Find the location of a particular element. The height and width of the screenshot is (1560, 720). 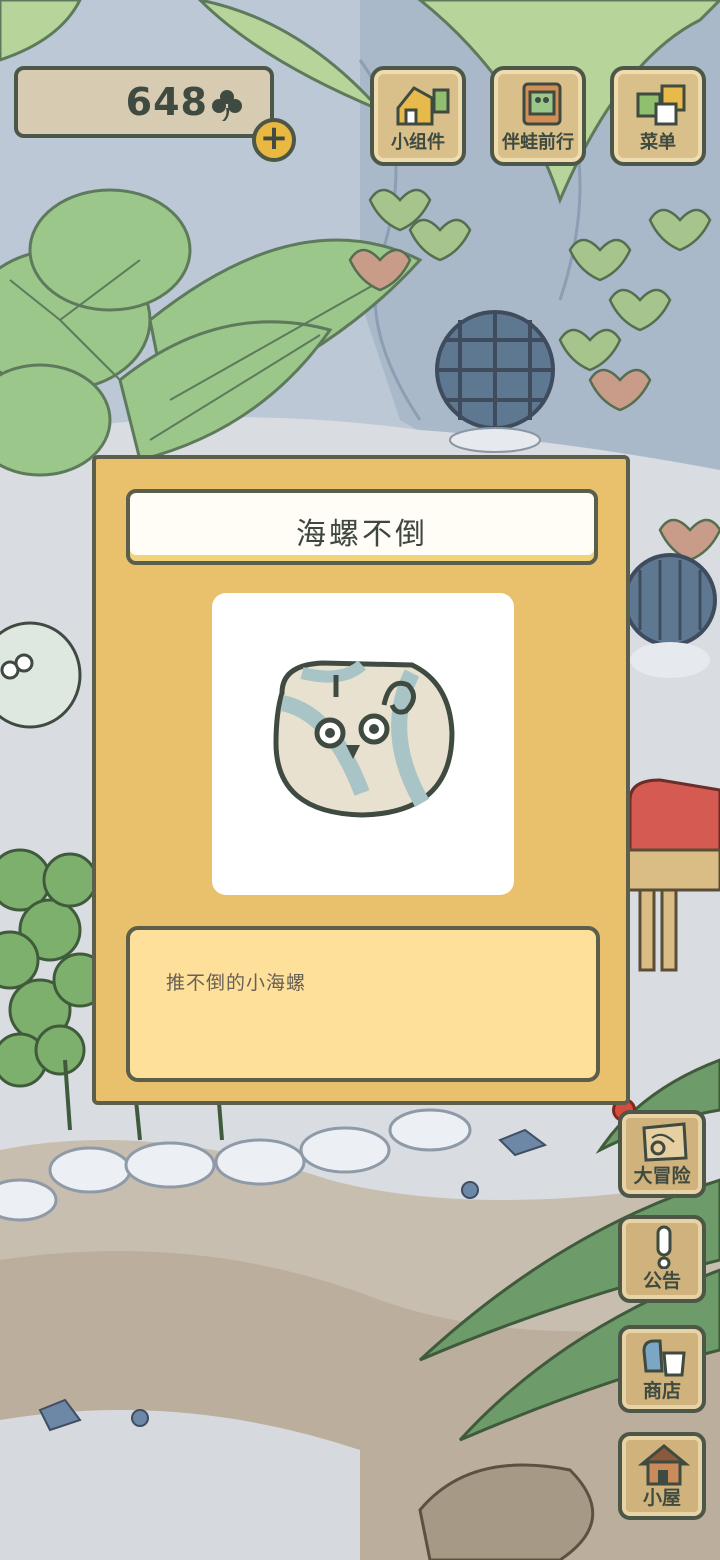

house-button: 小屋 is located at coordinates (662, 1476).